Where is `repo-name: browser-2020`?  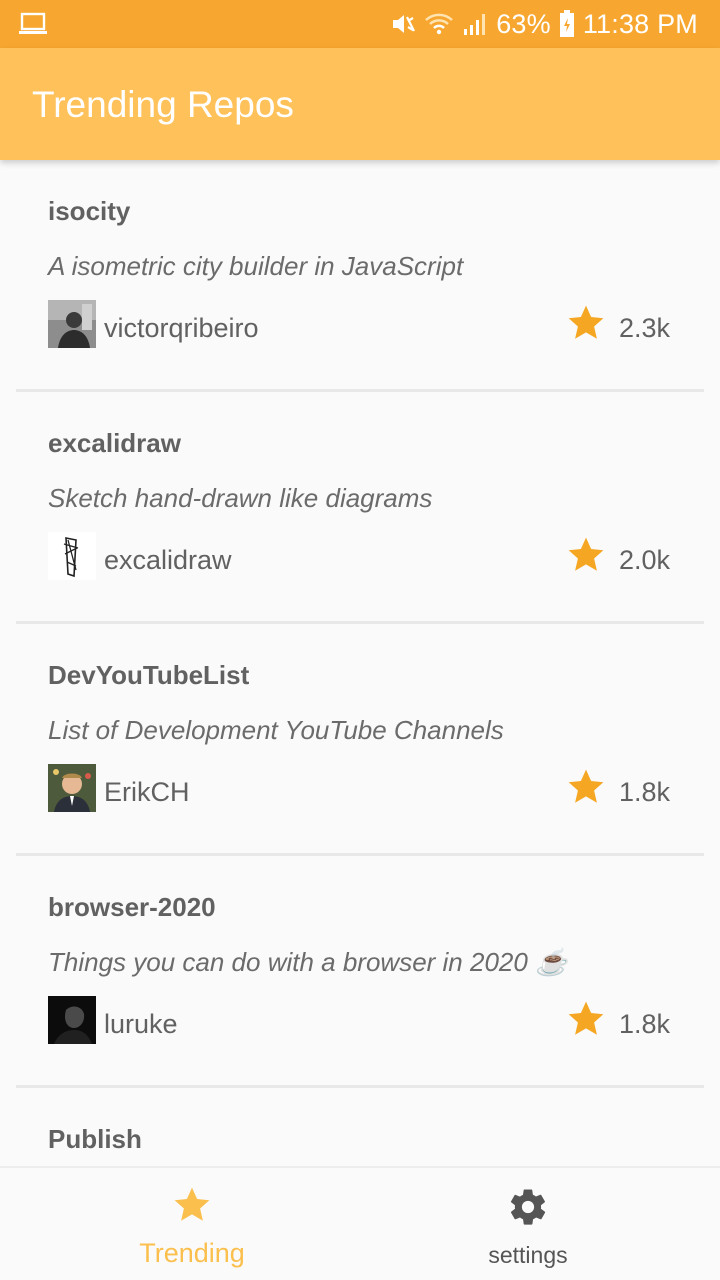 repo-name: browser-2020 is located at coordinates (132, 907).